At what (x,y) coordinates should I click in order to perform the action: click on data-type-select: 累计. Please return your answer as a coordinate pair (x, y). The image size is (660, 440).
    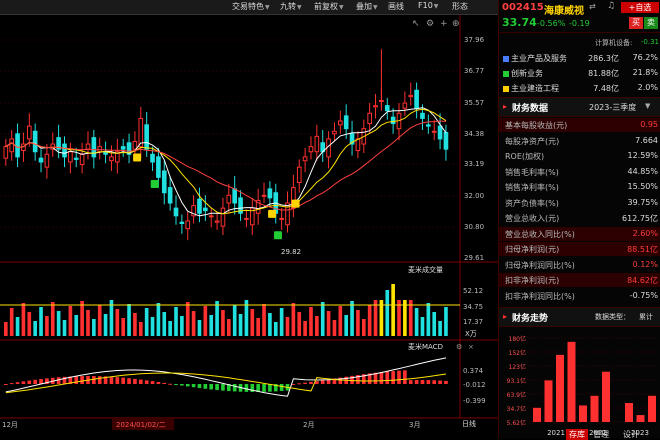
    Looking at the image, I should click on (646, 317).